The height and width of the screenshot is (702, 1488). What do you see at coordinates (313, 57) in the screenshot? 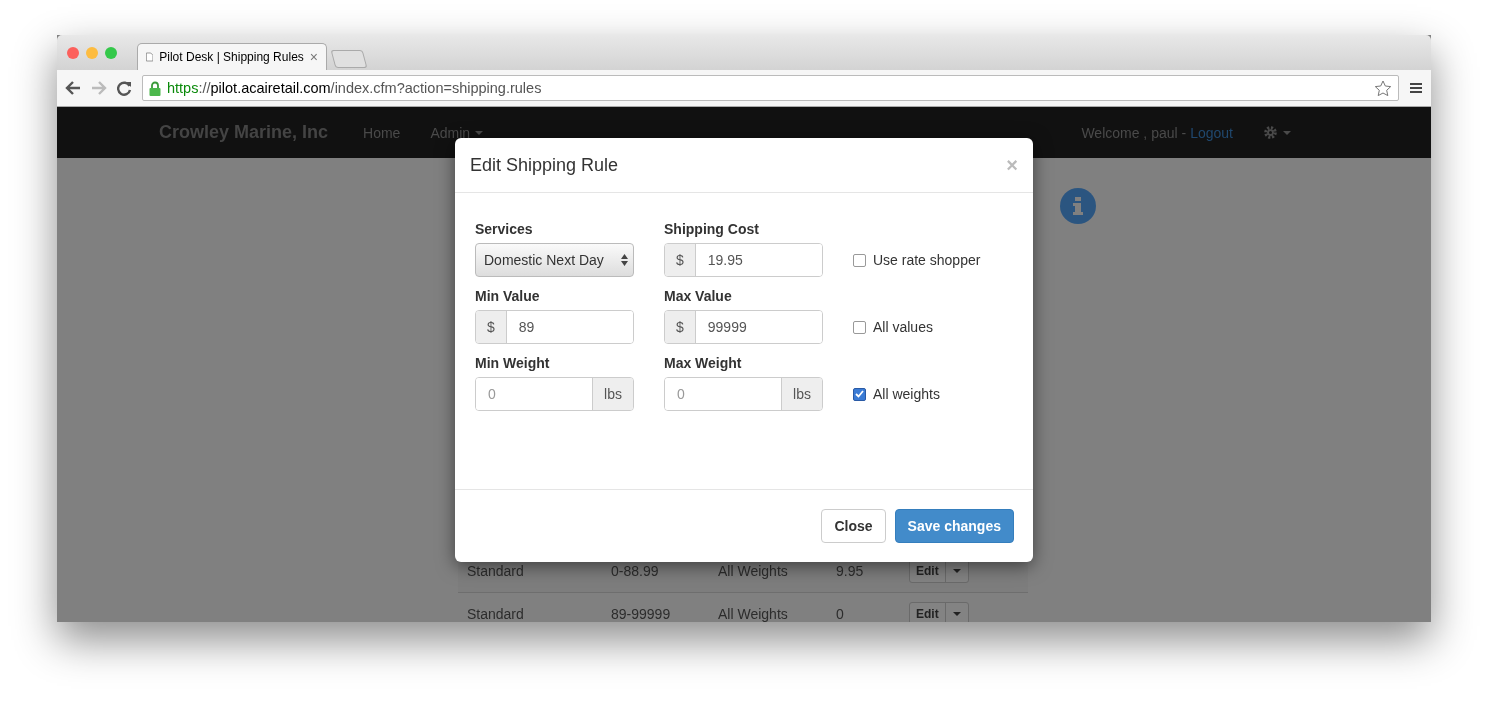
I see `close-tab-button: ×` at bounding box center [313, 57].